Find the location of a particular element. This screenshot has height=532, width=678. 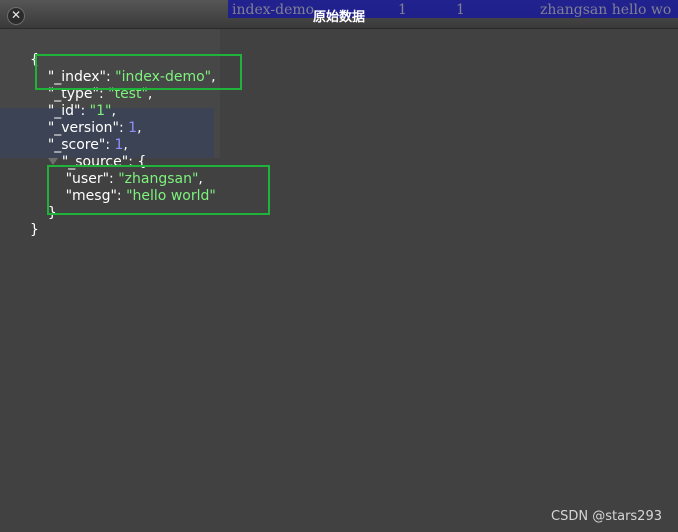

json-key: "_score" is located at coordinates (76, 145).